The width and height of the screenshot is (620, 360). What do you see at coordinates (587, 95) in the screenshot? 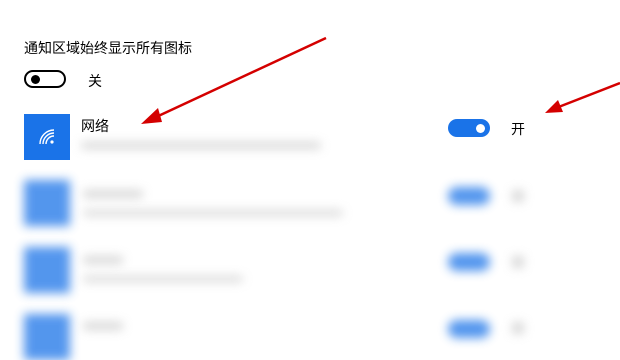
I see `arrow-to-network-toggle` at bounding box center [587, 95].